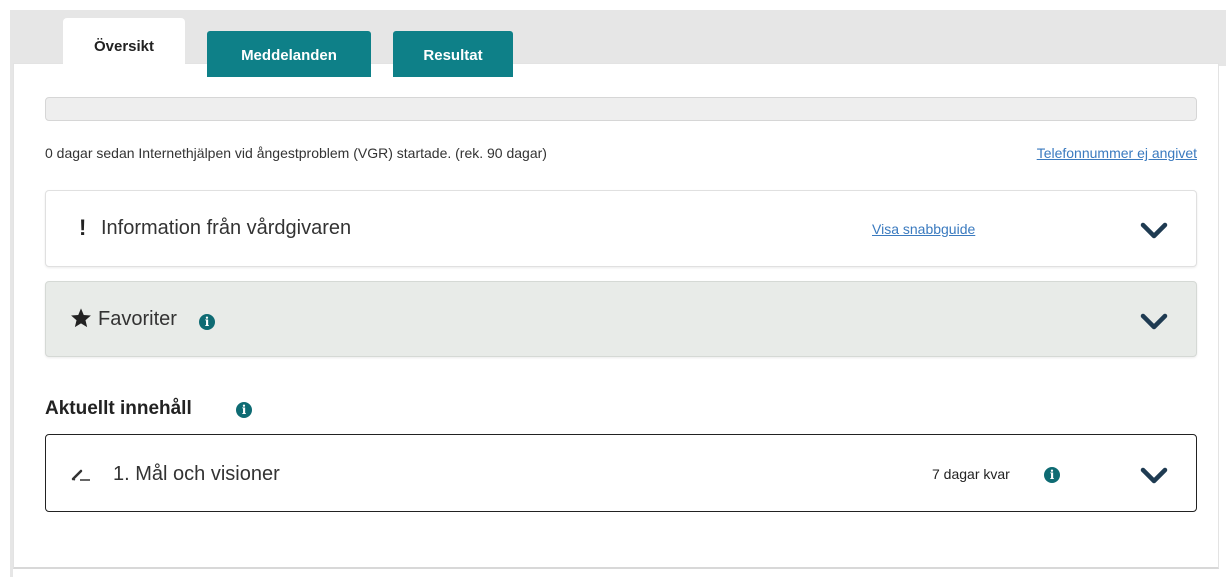  I want to click on pencil-icon, so click(80, 475).